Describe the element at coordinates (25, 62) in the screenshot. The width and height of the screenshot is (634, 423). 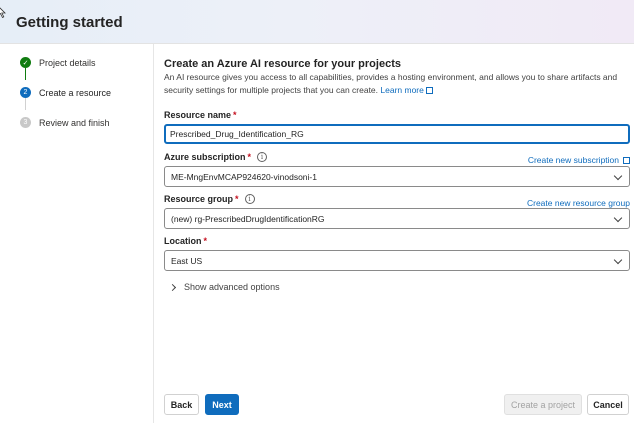
I see `checkmark-icon: ✓` at that location.